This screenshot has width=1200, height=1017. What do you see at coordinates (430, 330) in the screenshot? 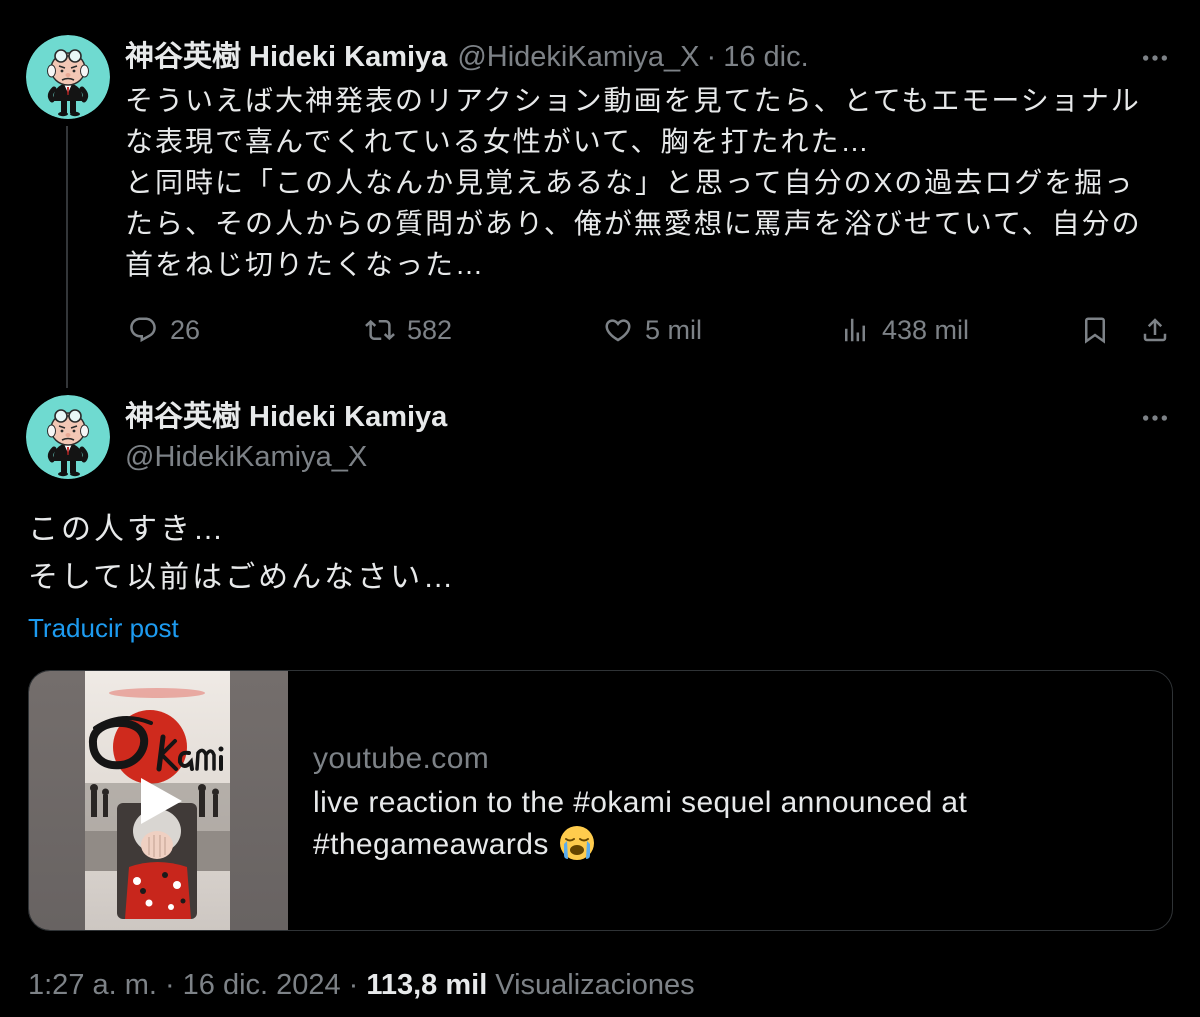
I see `repost-count: 582` at bounding box center [430, 330].